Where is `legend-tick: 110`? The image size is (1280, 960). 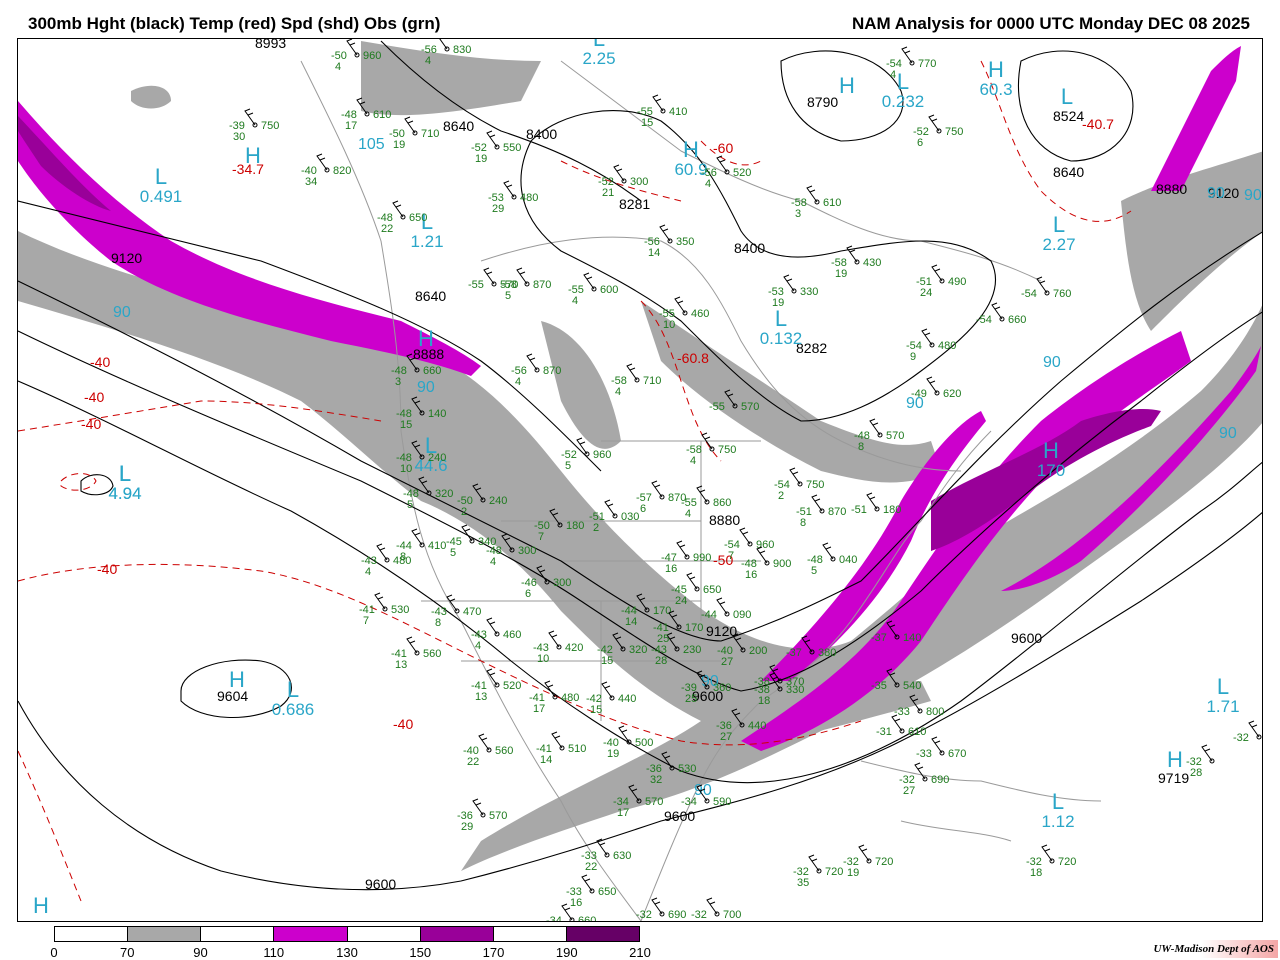
legend-tick: 110 is located at coordinates (274, 952).